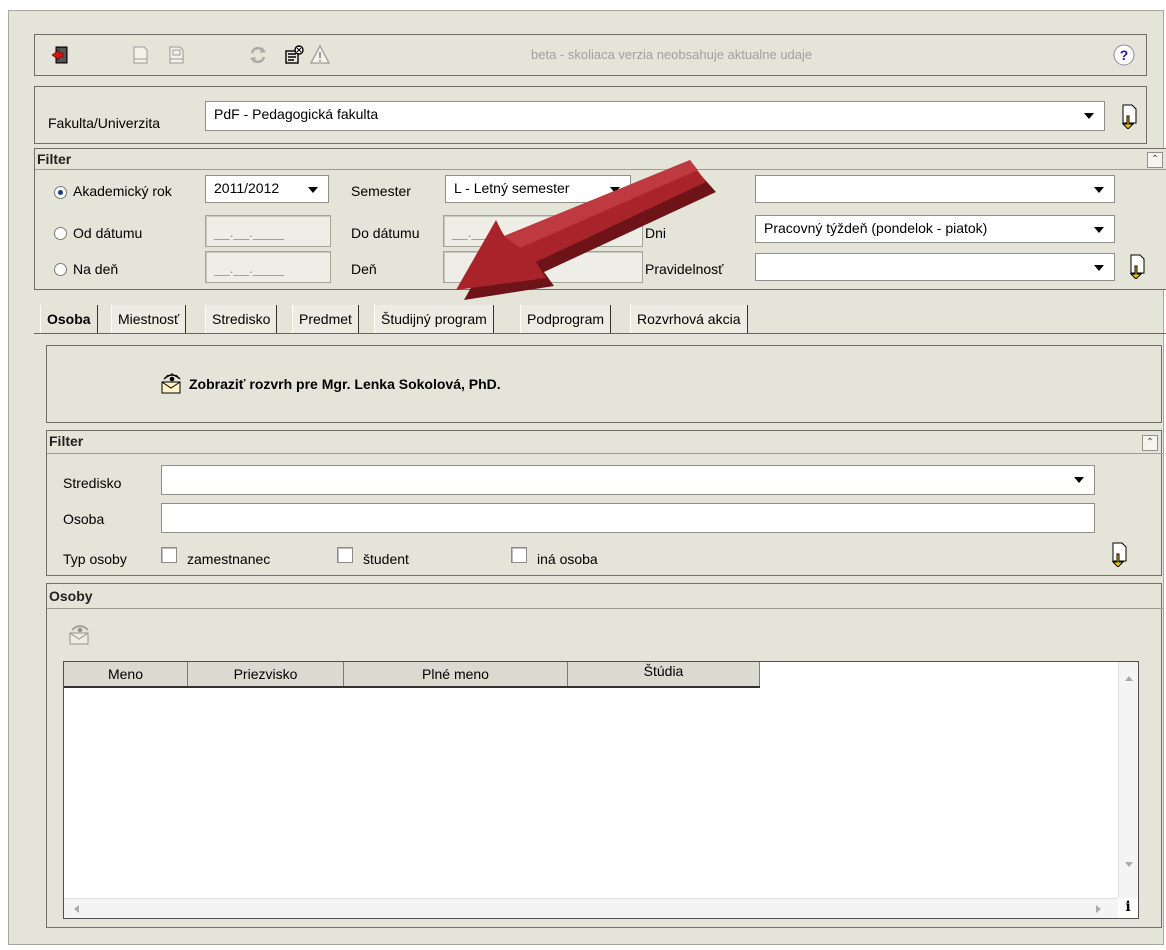  I want to click on academic-year-radio, so click(60, 192).